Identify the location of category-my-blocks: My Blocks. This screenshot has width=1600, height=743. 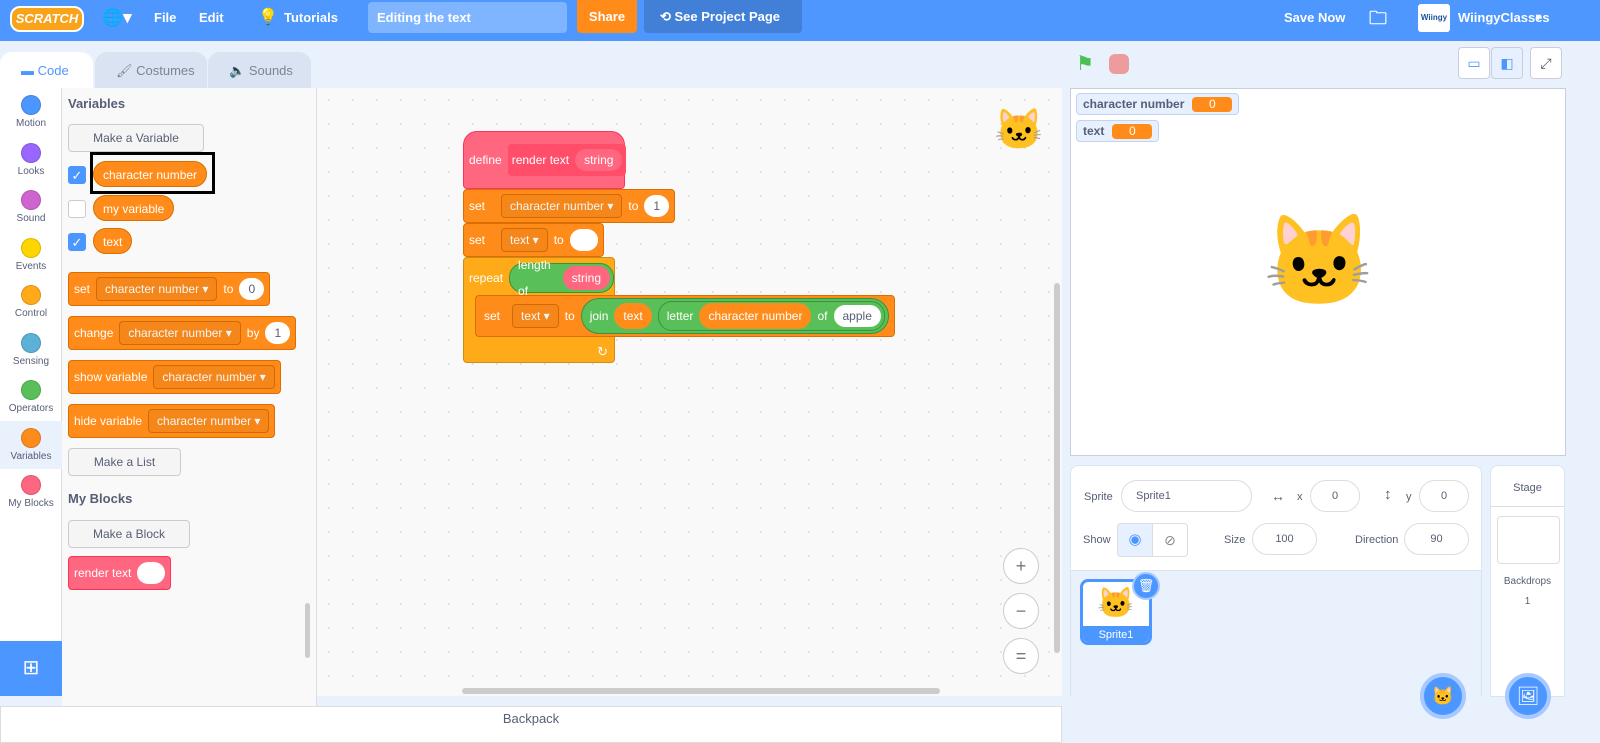
(31, 492).